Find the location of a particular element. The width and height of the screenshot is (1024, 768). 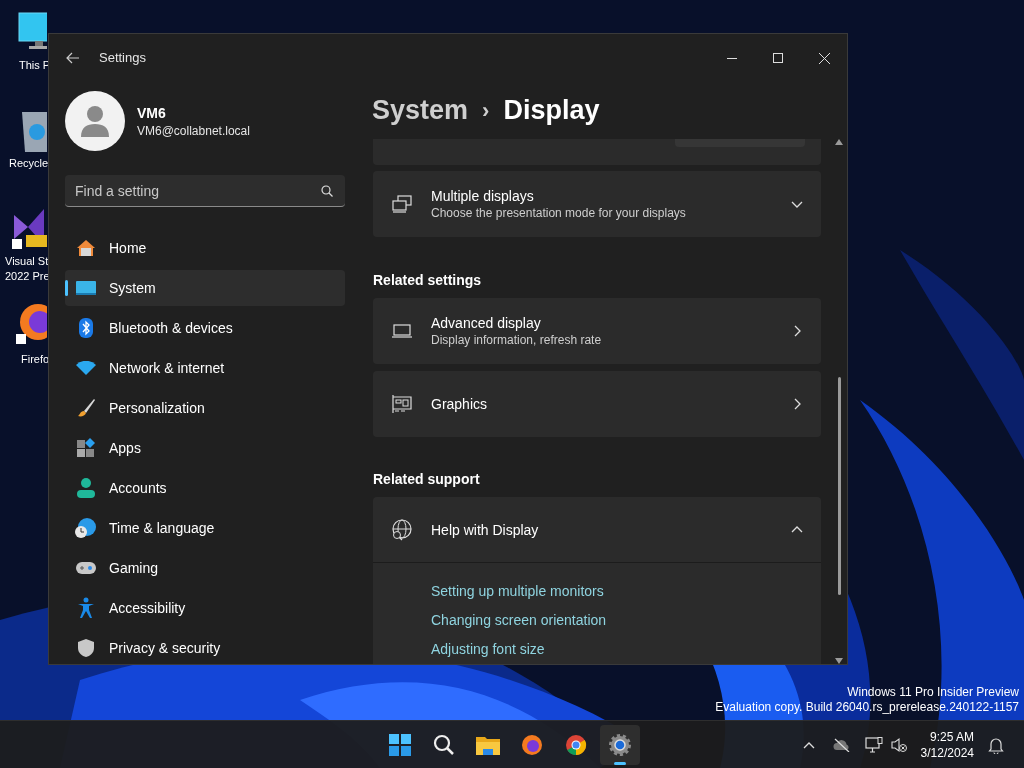

folder-icon is located at coordinates (488, 745).